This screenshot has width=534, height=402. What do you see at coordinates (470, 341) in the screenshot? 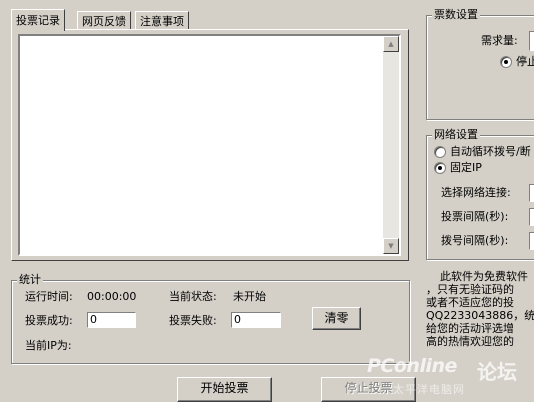
I see `info-line: 高的热情欢迎您的` at bounding box center [470, 341].